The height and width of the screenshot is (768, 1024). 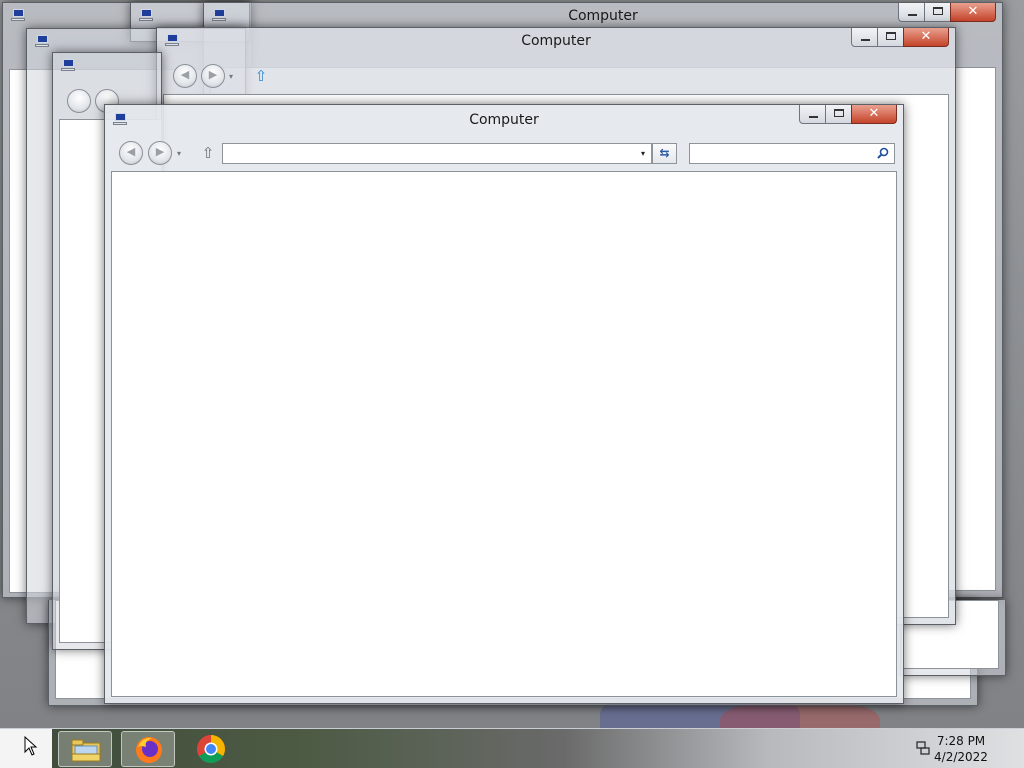 What do you see at coordinates (437, 153) in the screenshot?
I see `address-bar: ▾` at bounding box center [437, 153].